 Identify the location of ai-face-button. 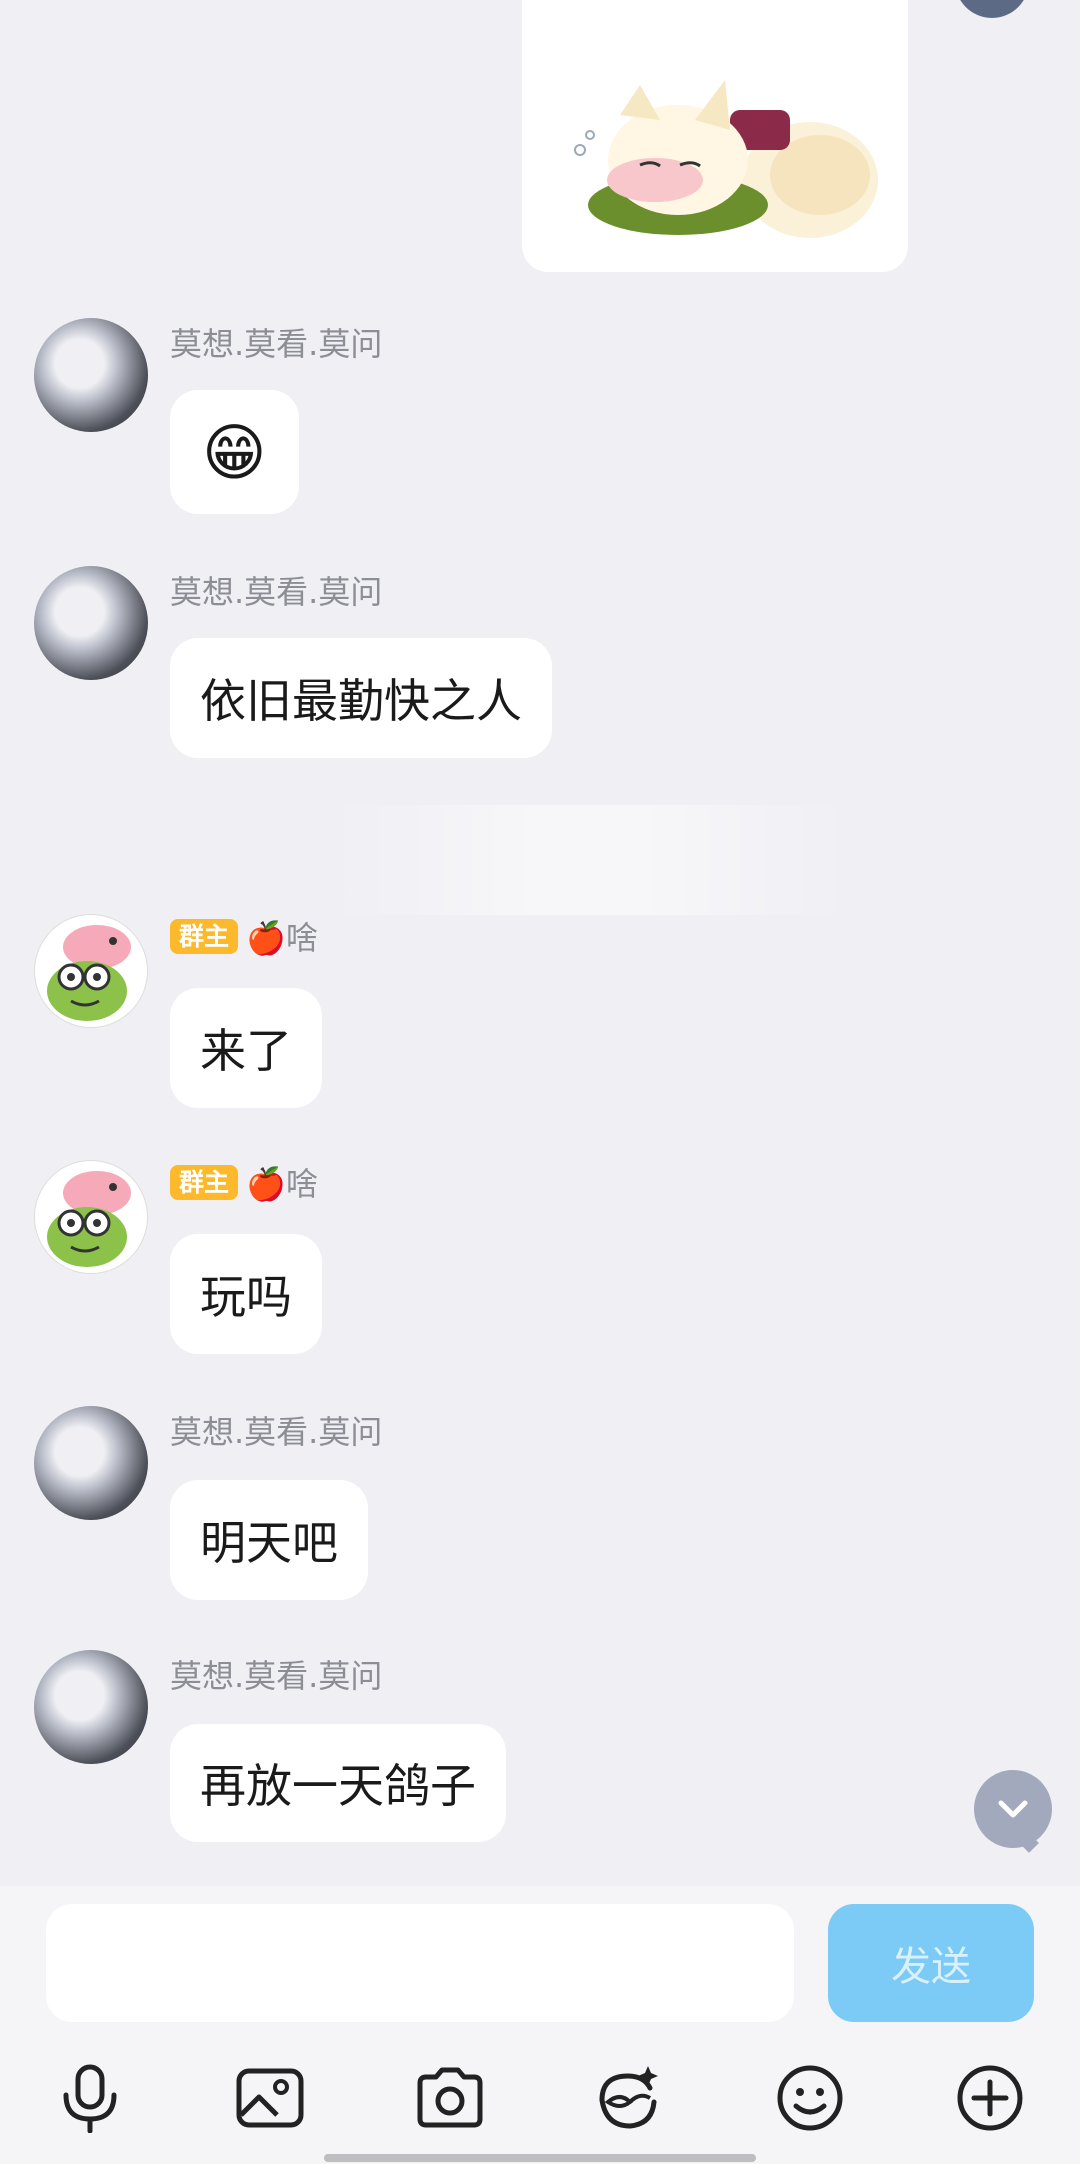
(628, 2098).